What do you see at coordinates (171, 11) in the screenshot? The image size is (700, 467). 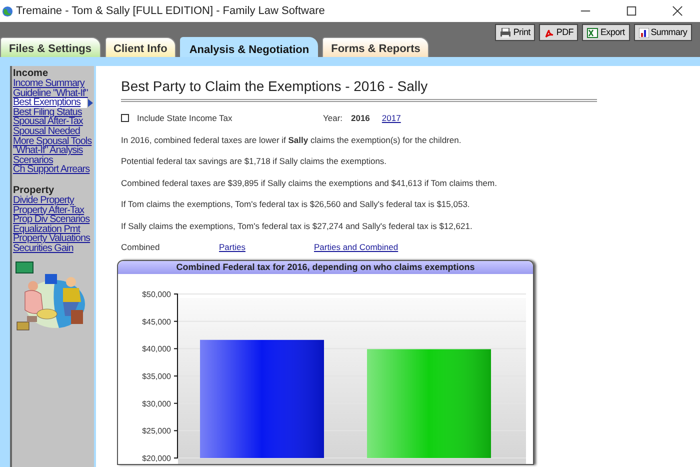 I see `window-title: Tremaine - Tom & Sally [FULL EDITION] - Family Law Software` at bounding box center [171, 11].